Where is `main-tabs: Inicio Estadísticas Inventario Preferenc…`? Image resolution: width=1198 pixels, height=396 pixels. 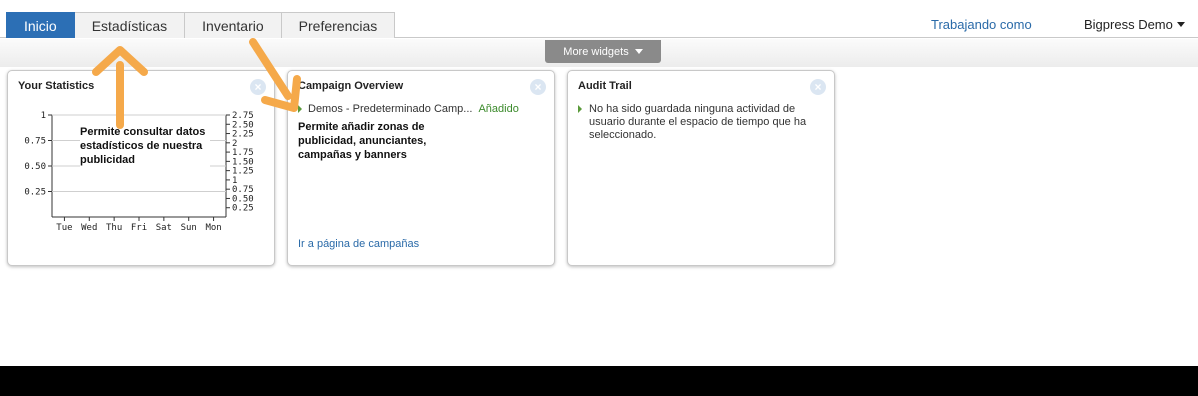
main-tabs: Inicio Estadísticas Inventario Preferenc… is located at coordinates (201, 25).